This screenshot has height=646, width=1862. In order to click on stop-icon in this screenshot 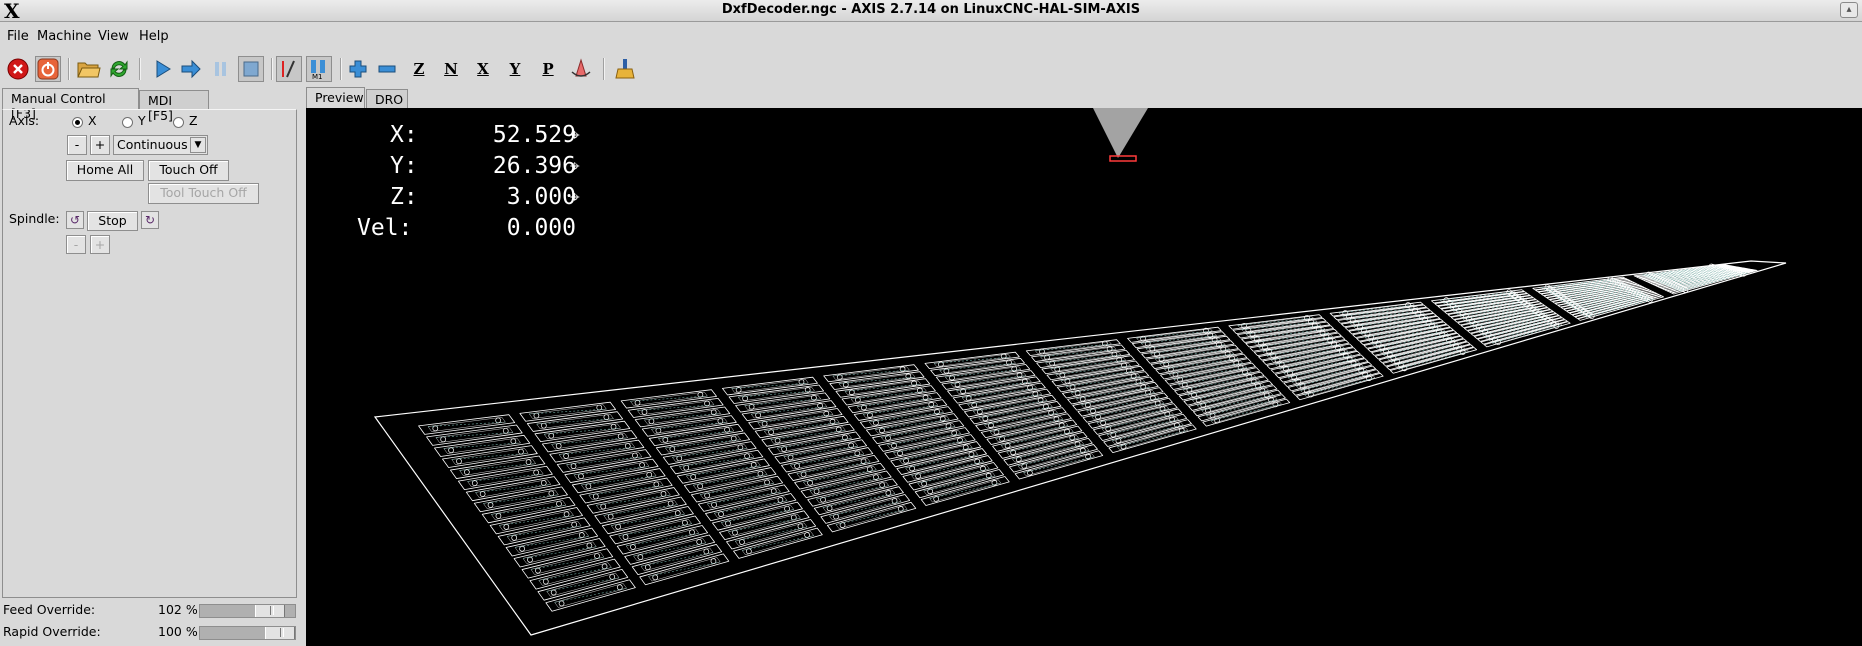, I will do `click(251, 69)`.